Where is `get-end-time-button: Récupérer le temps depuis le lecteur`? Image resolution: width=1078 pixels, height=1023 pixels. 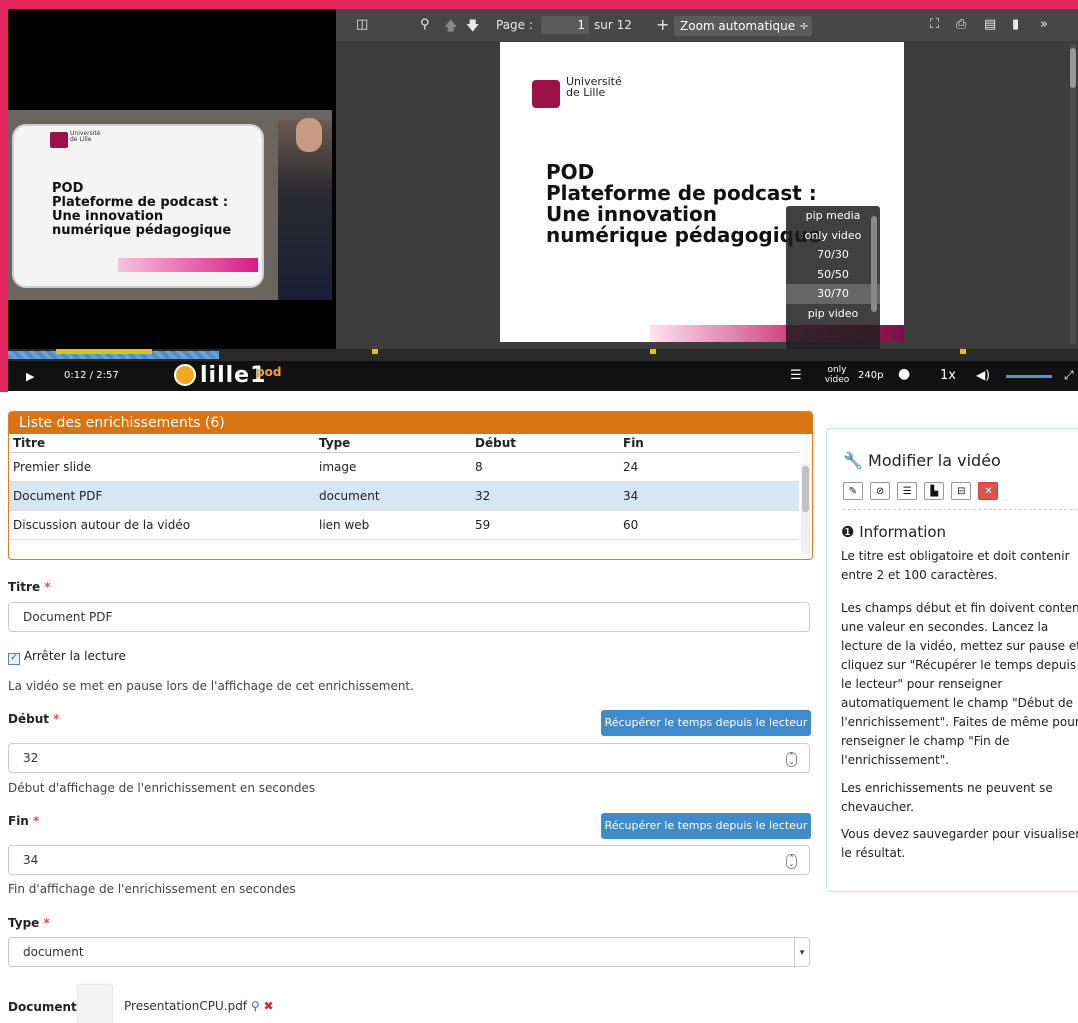 get-end-time-button: Récupérer le temps depuis le lecteur is located at coordinates (706, 826).